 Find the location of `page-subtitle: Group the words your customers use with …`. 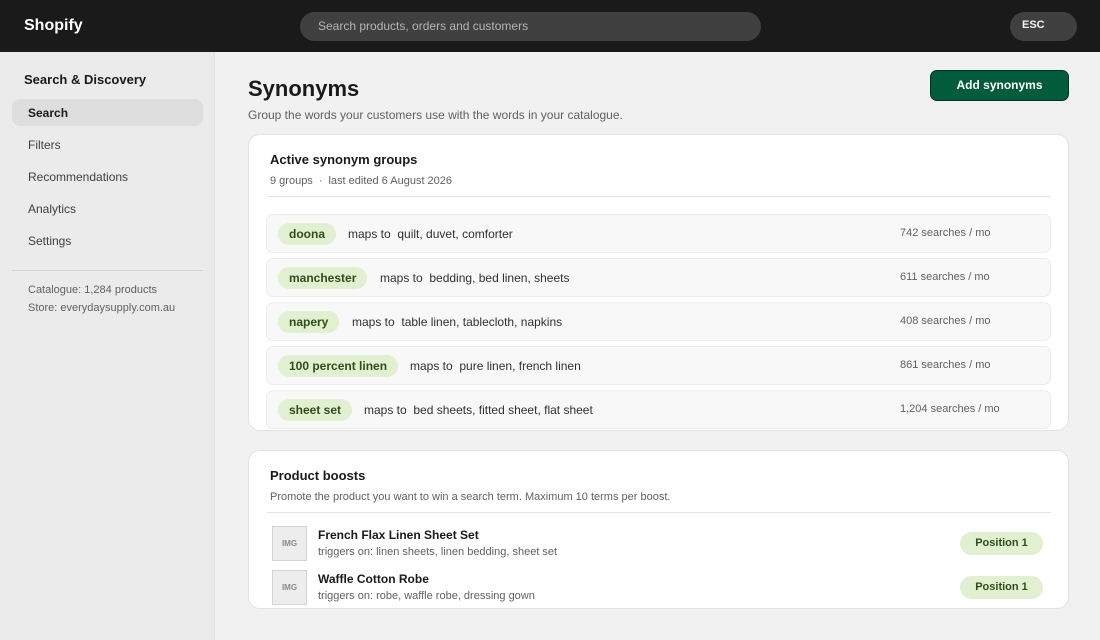

page-subtitle: Group the words your customers use with … is located at coordinates (435, 115).